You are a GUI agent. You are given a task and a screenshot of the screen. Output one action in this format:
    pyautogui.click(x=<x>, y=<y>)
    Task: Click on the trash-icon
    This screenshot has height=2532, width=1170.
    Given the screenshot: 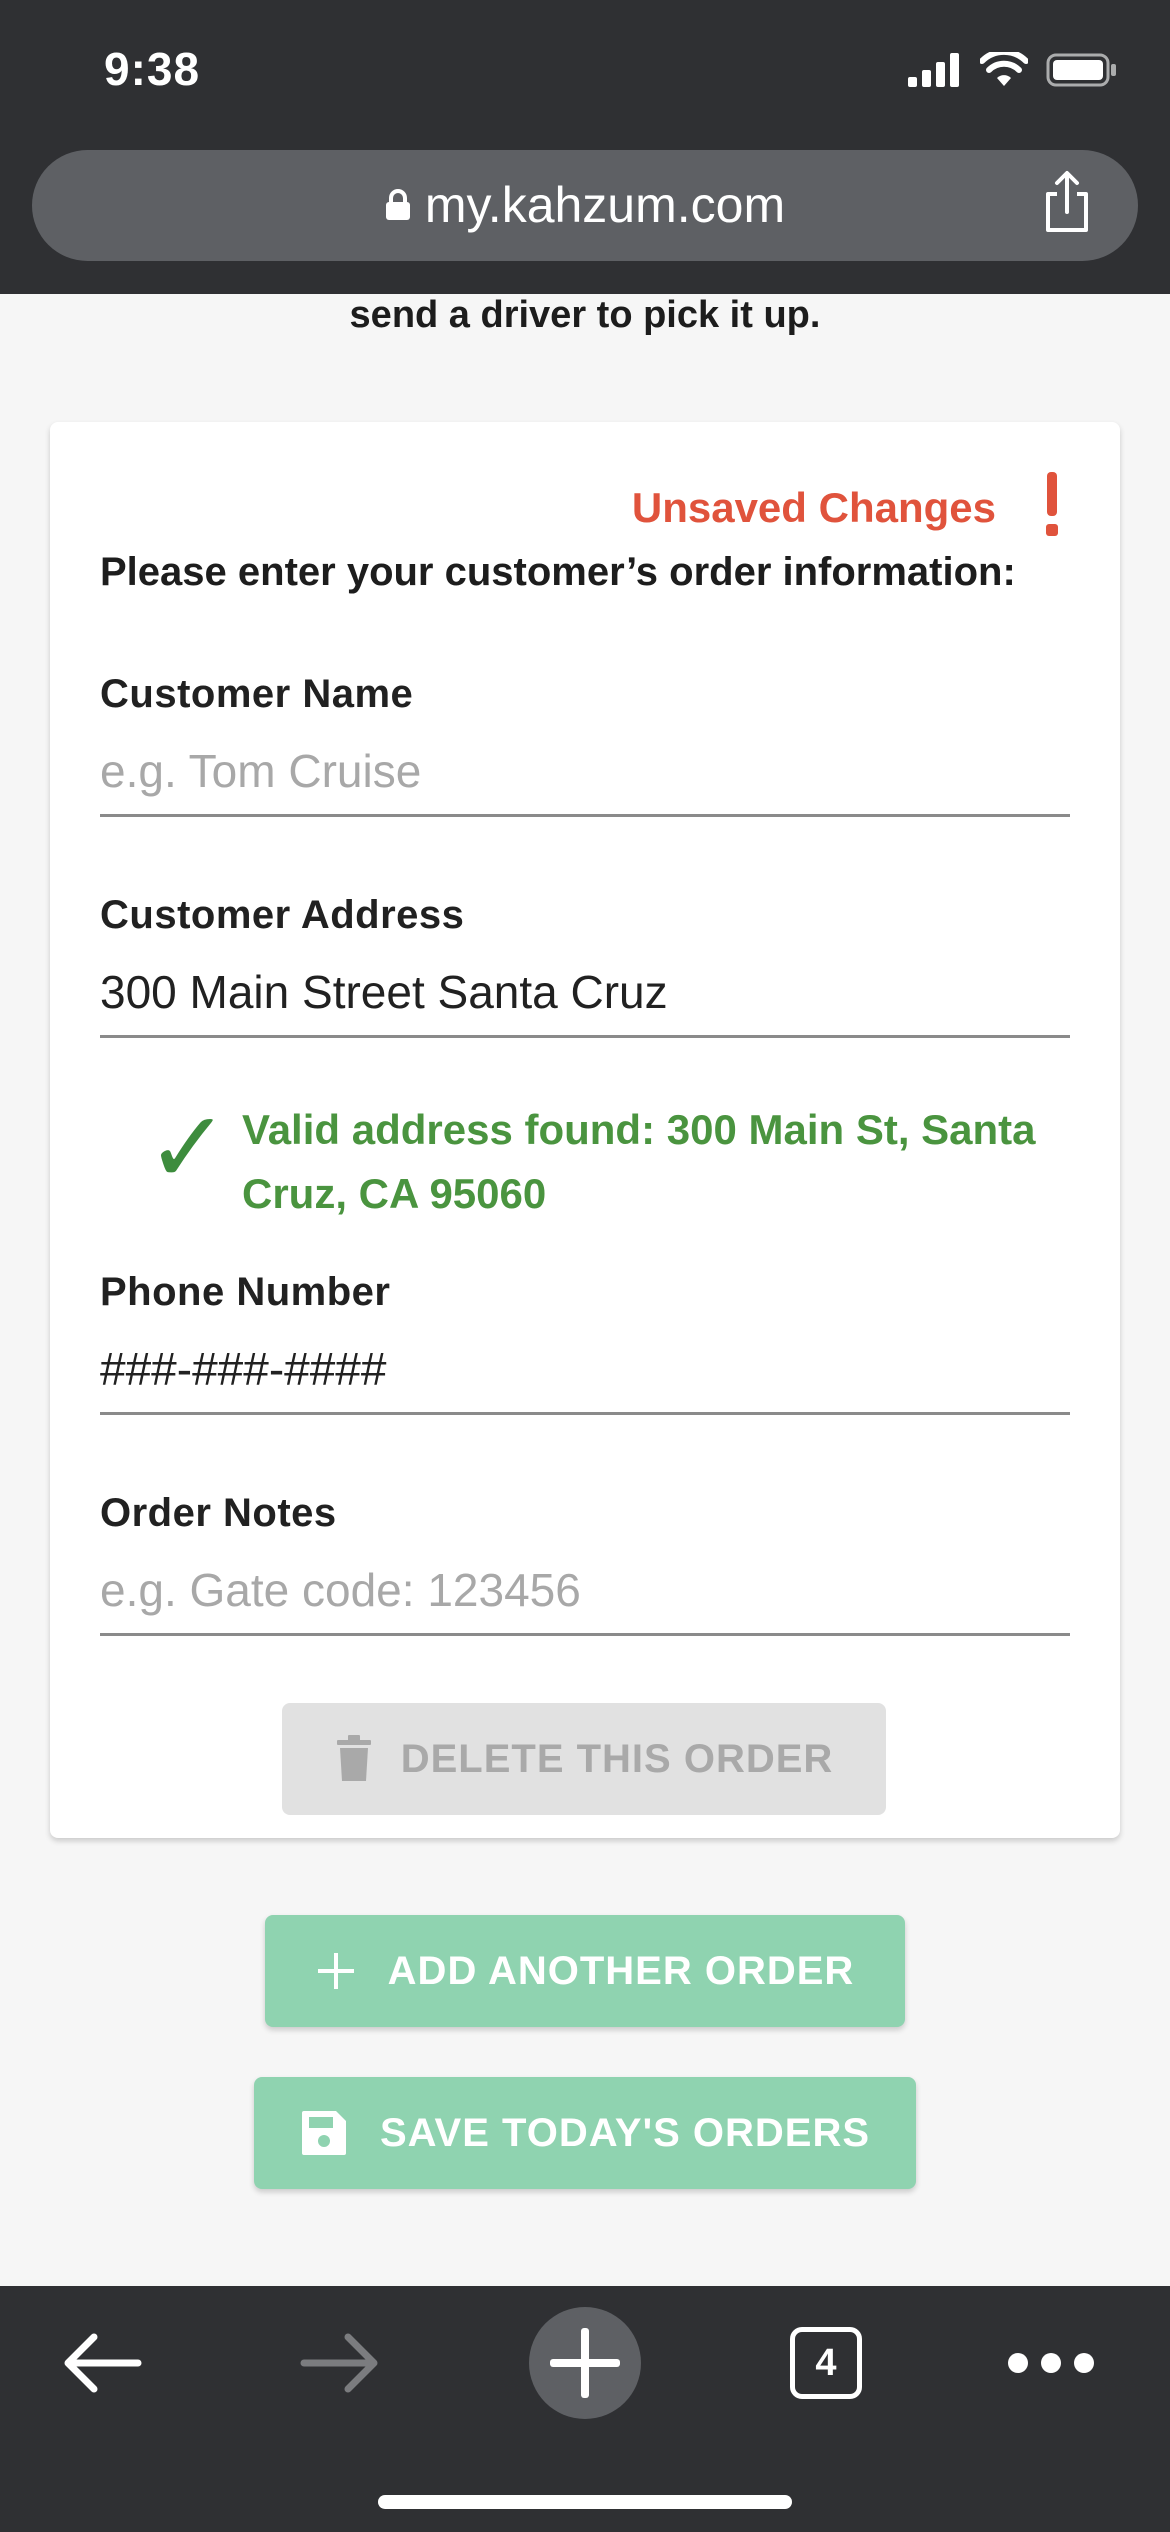 What is the action you would take?
    pyautogui.click(x=353, y=1758)
    